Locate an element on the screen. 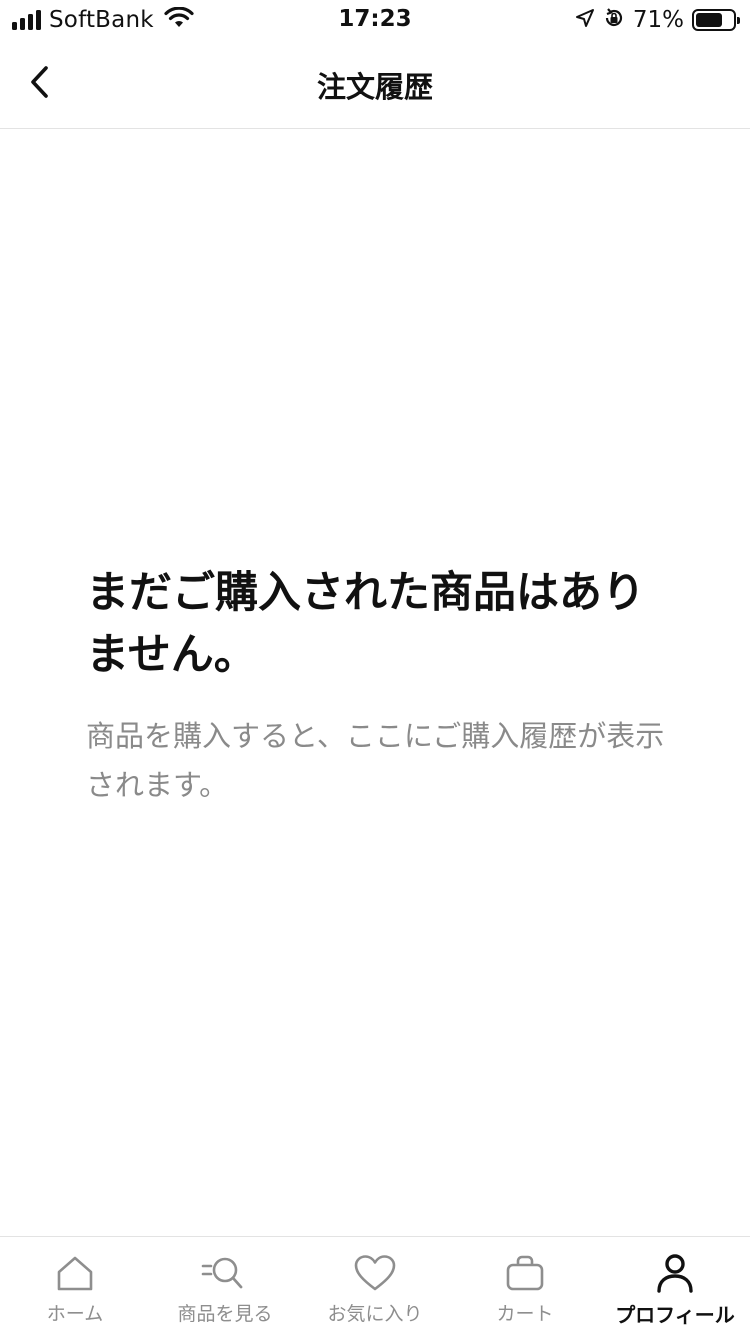 Image resolution: width=750 pixels, height=1334 pixels. tab-browse-label: 商品を見る is located at coordinates (225, 1314).